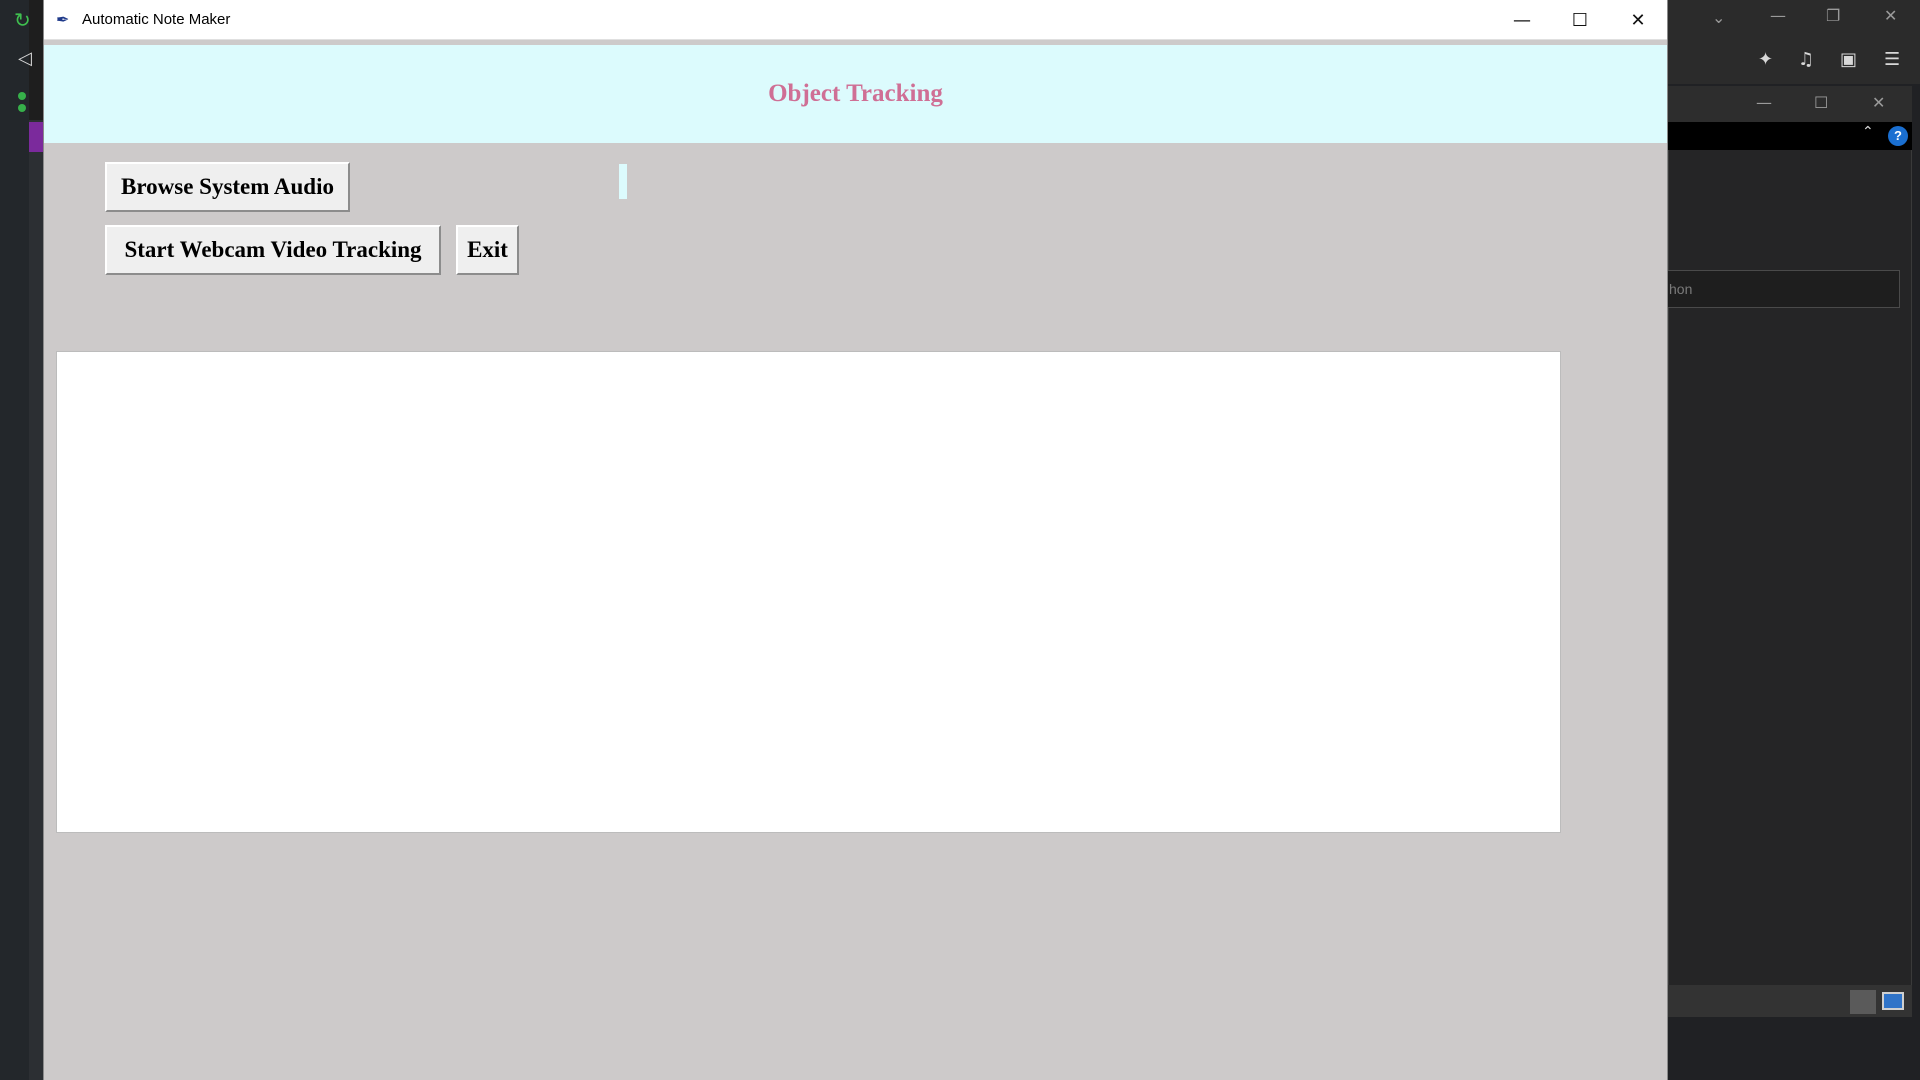 This screenshot has width=1920, height=1080. I want to click on window-controls: — ☐ ✕, so click(1580, 20).